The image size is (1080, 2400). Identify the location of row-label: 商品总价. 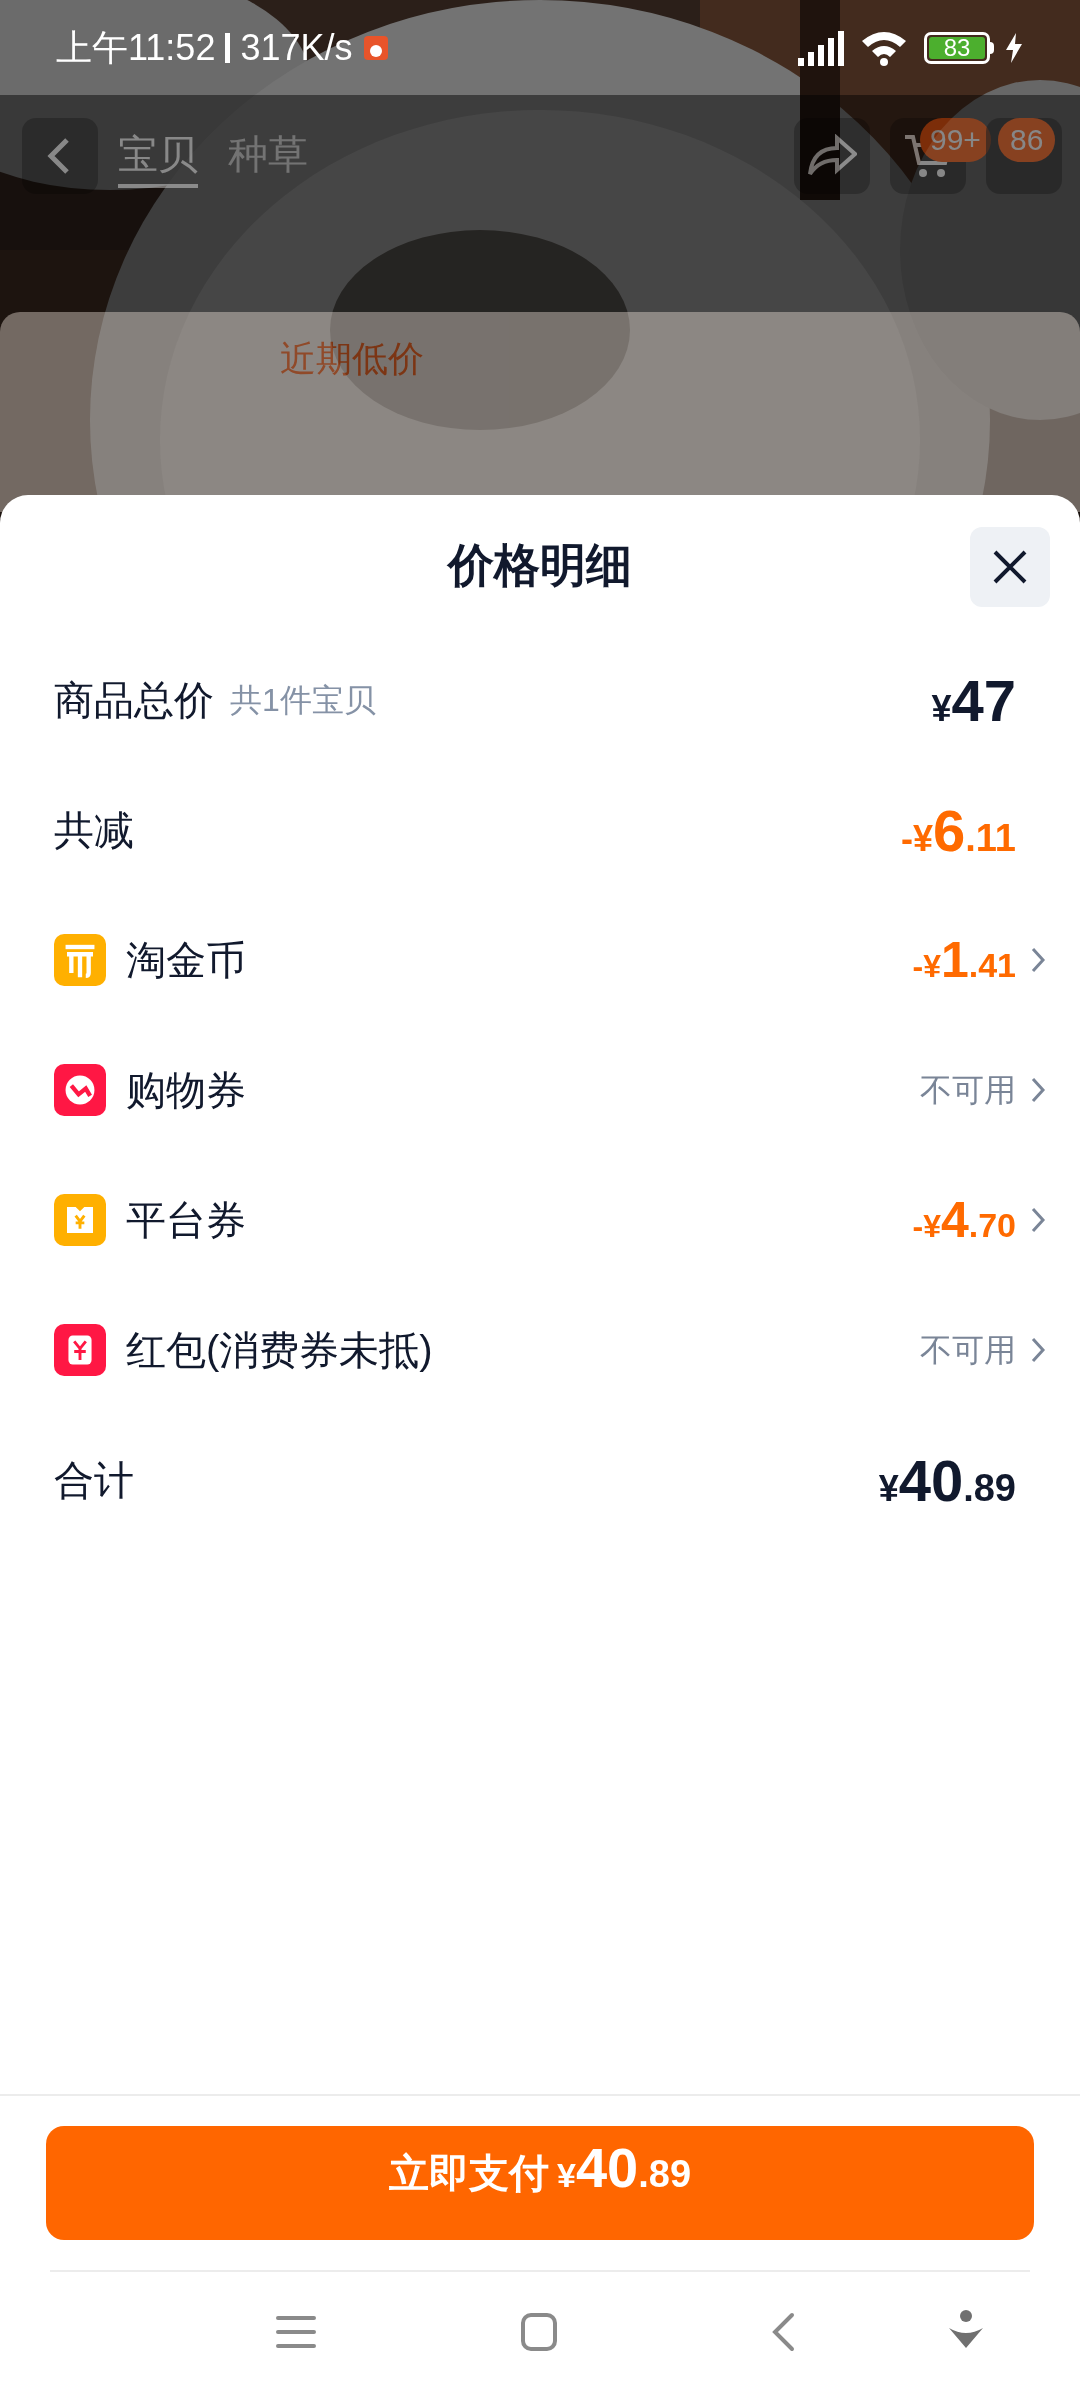
(134, 700).